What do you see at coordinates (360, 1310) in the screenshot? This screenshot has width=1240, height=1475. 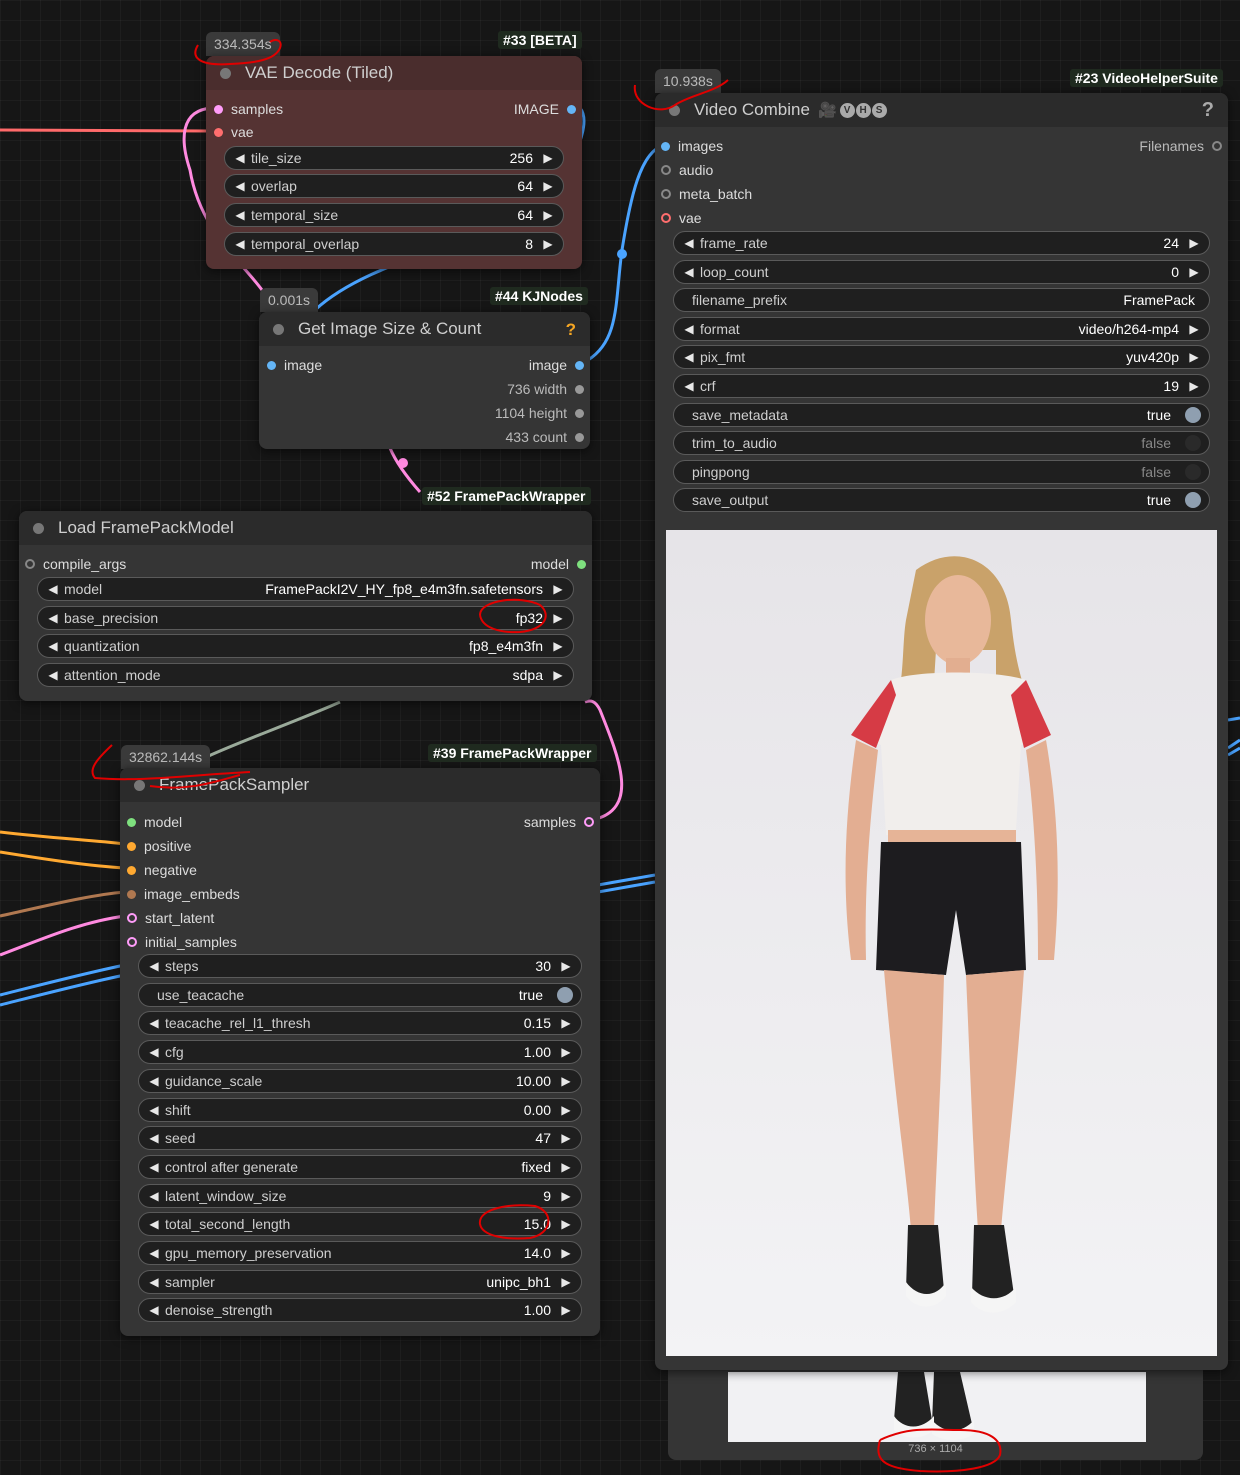 I see `widget-denoise-strength: ◀ denoise_strength 1.00 ▶` at bounding box center [360, 1310].